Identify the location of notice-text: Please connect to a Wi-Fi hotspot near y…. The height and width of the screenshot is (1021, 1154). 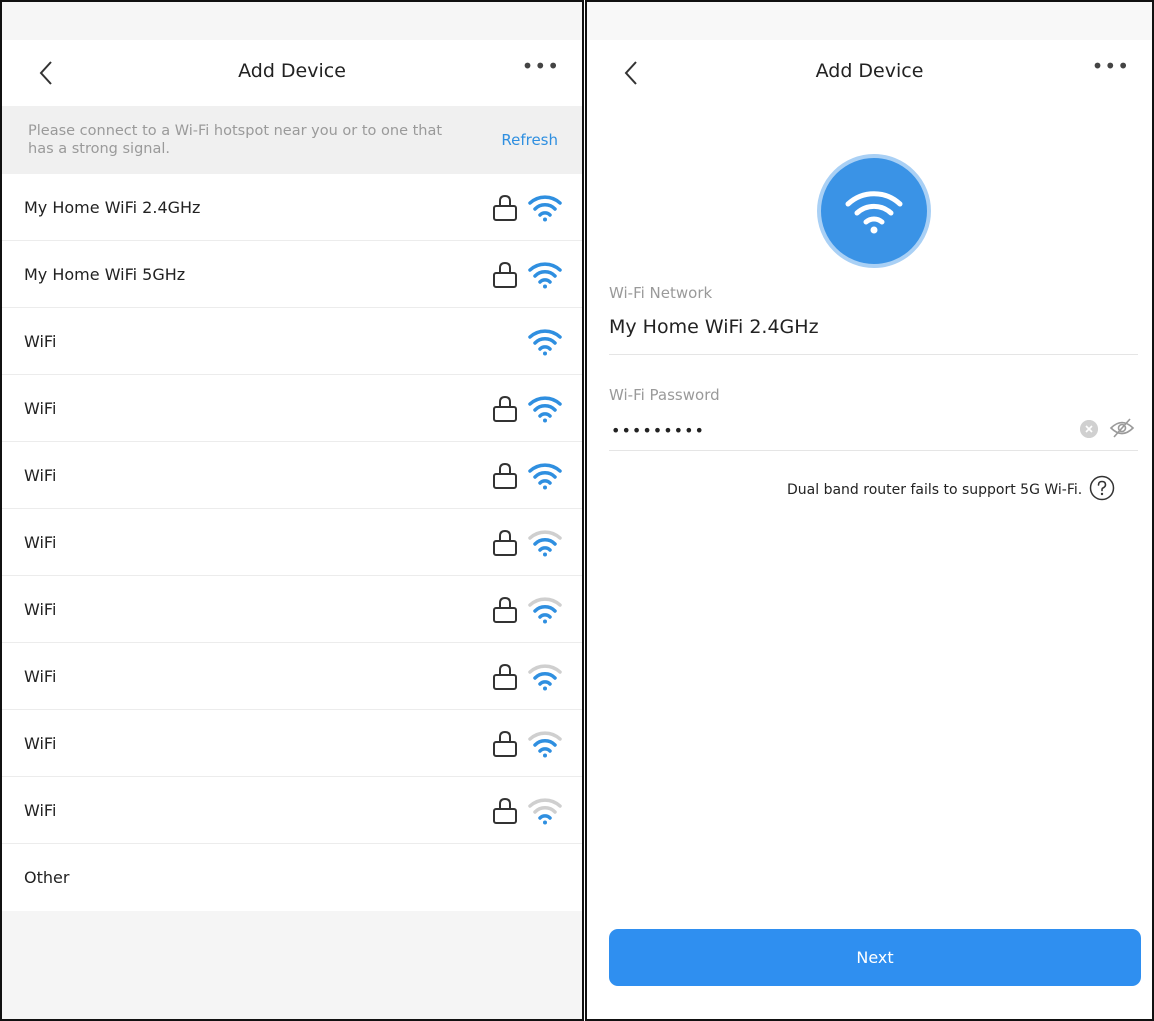
(235, 140).